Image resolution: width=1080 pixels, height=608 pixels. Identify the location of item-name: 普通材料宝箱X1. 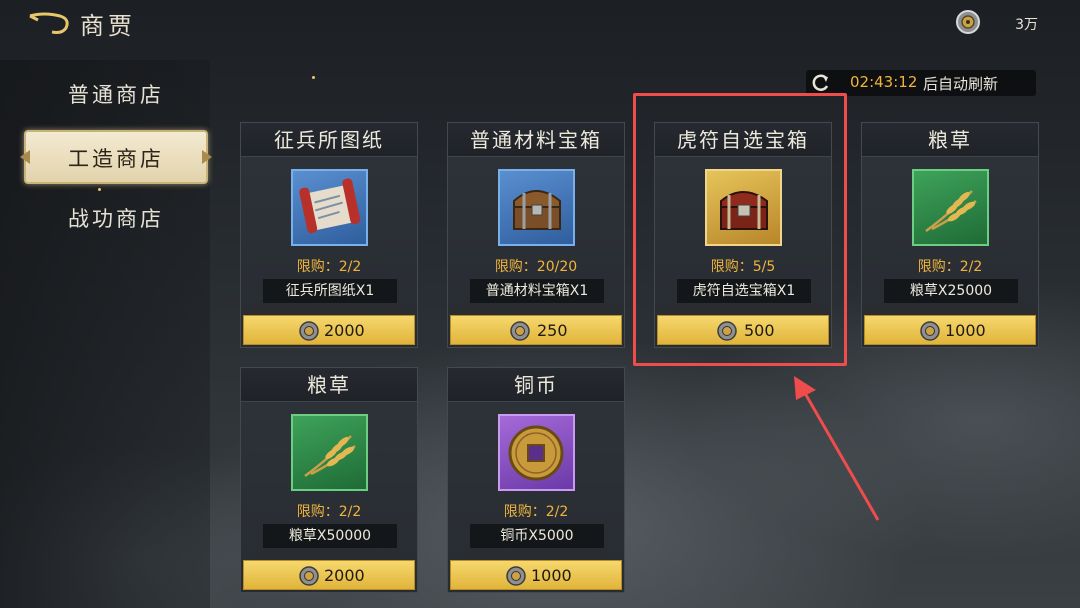
(537, 291).